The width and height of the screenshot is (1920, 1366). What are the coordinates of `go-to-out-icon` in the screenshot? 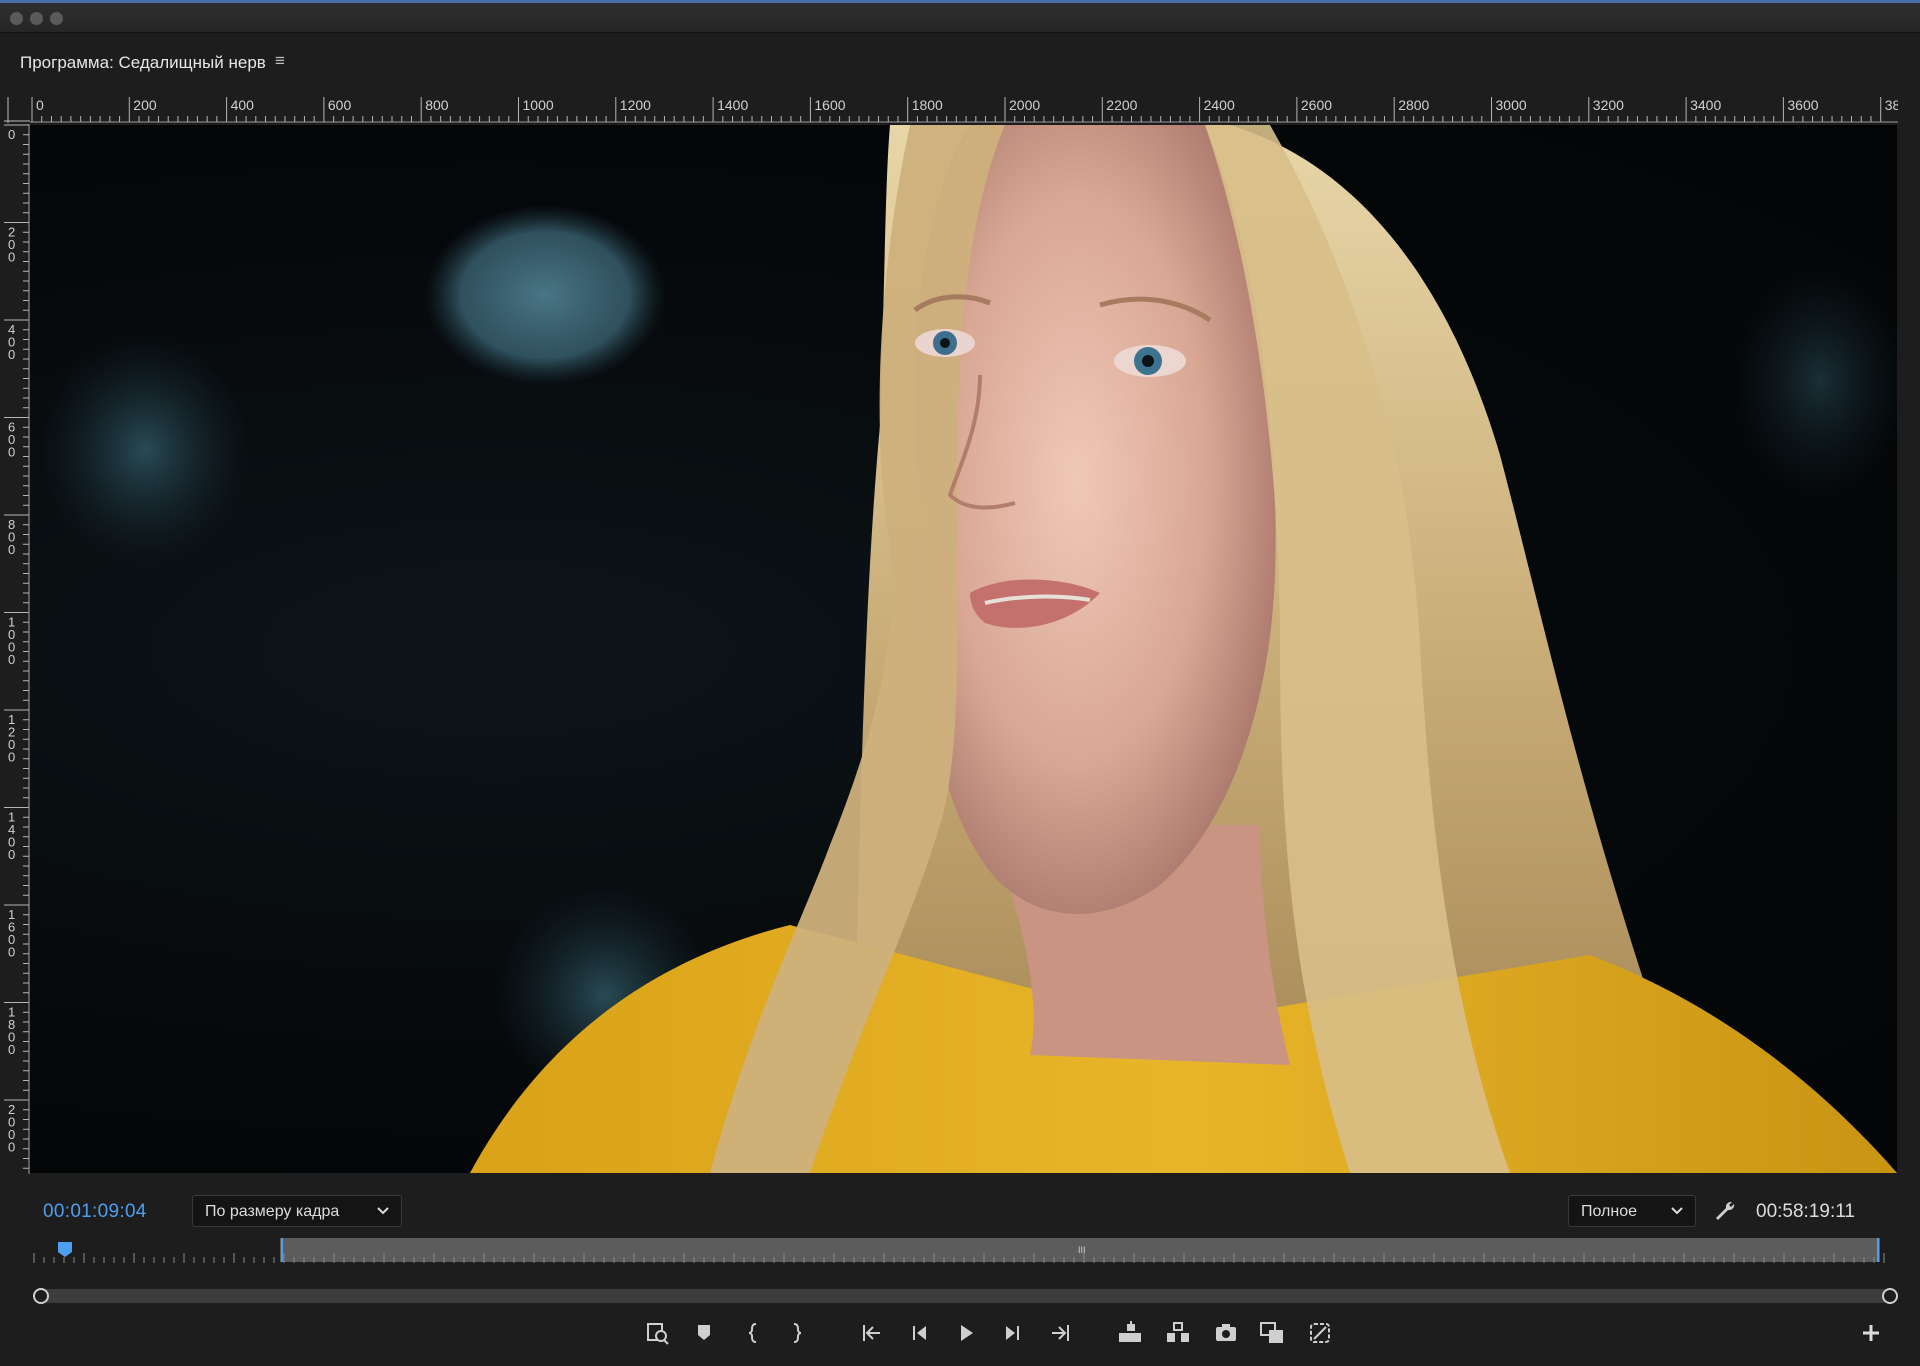 It's located at (1060, 1333).